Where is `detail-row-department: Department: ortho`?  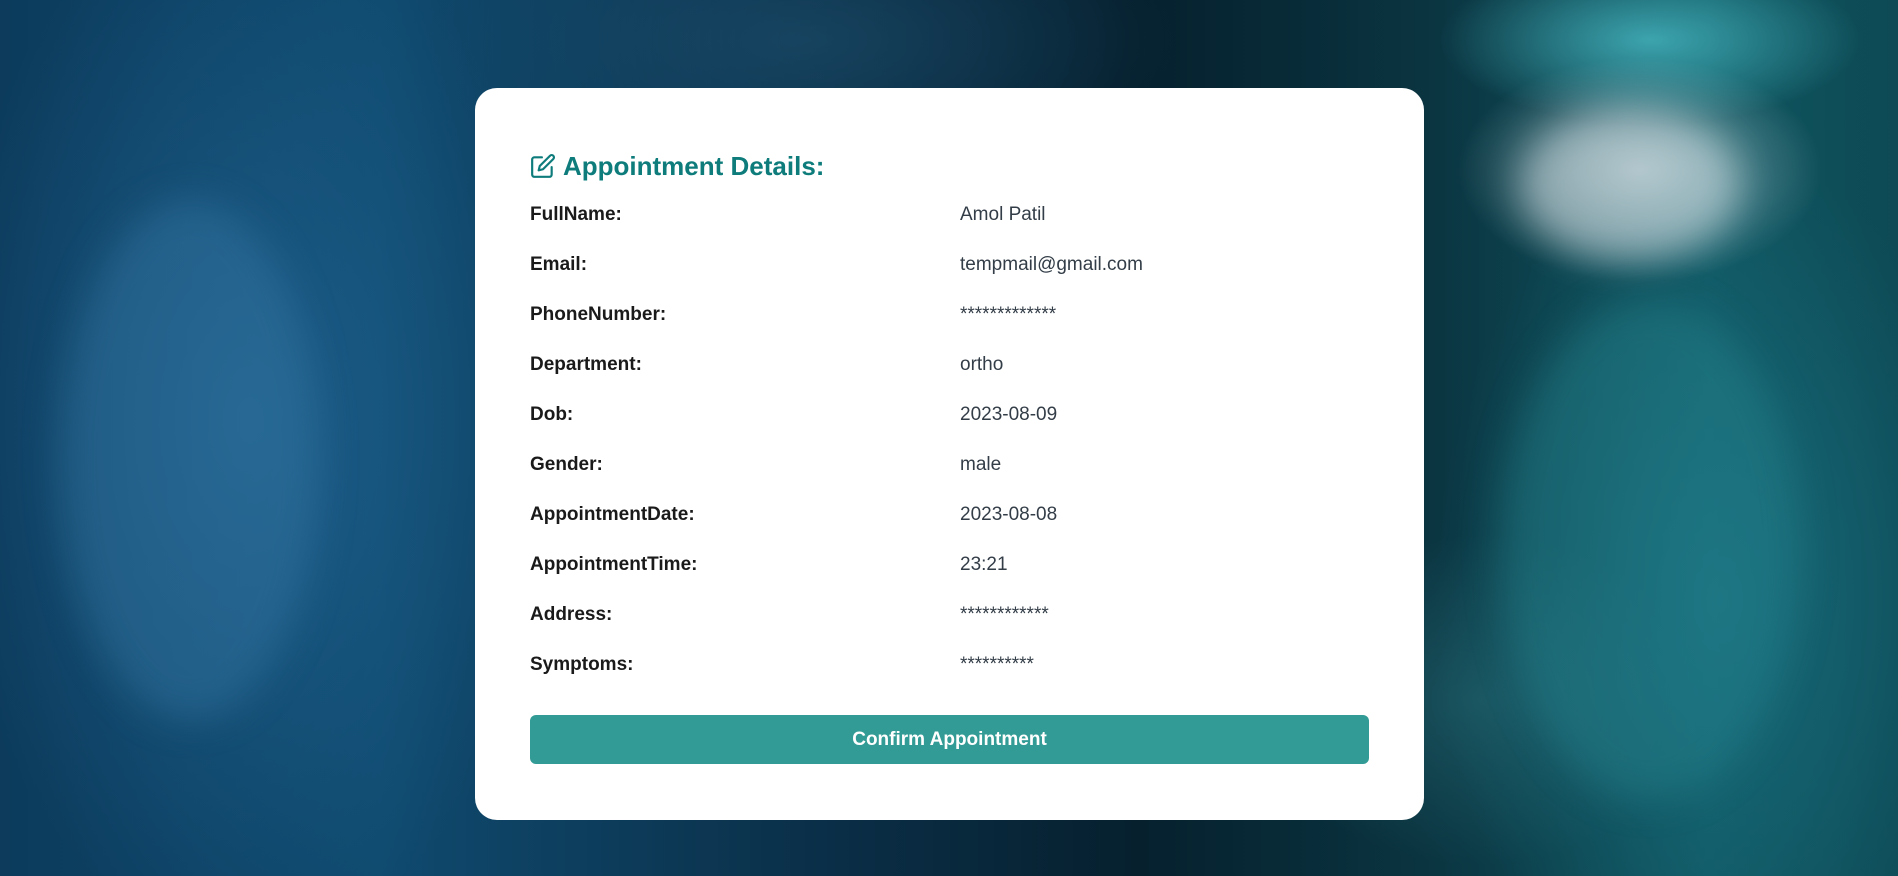 detail-row-department: Department: ortho is located at coordinates (949, 365).